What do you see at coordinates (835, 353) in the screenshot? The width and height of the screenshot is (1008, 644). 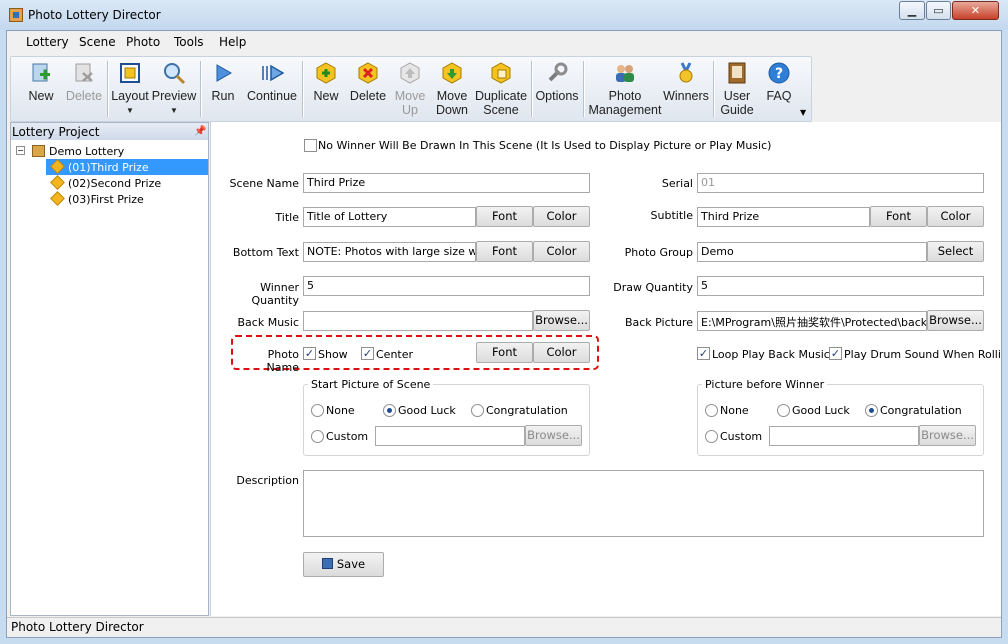 I see `play-drum-checkbox: ✓` at bounding box center [835, 353].